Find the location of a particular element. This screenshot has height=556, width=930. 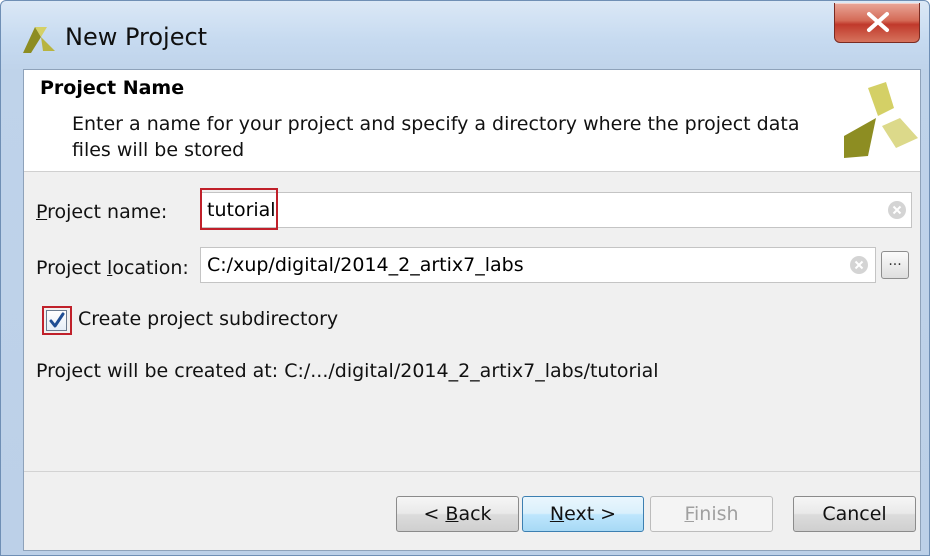

cancel-button: Cancel is located at coordinates (854, 514).